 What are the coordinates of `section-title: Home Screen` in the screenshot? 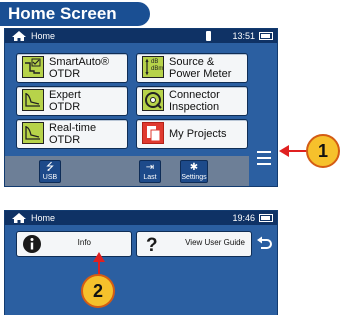 It's located at (75, 14).